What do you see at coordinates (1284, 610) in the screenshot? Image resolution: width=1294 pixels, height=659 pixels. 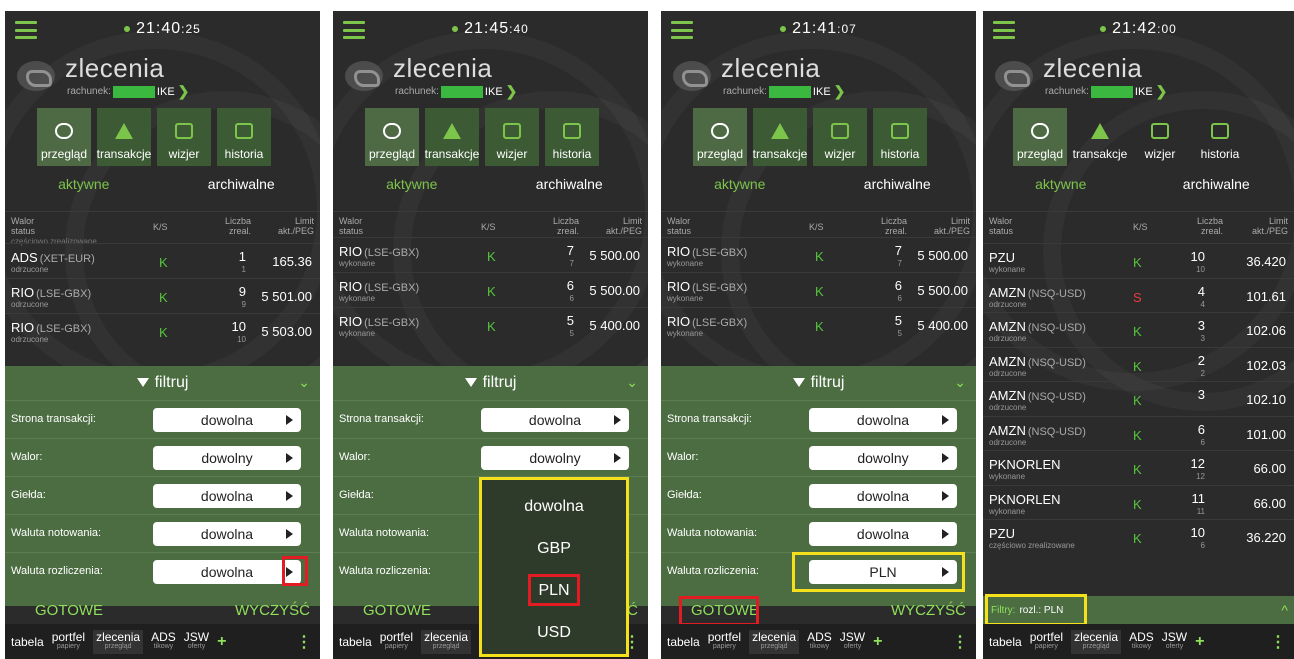 I see `chevron-up-icon: ^` at bounding box center [1284, 610].